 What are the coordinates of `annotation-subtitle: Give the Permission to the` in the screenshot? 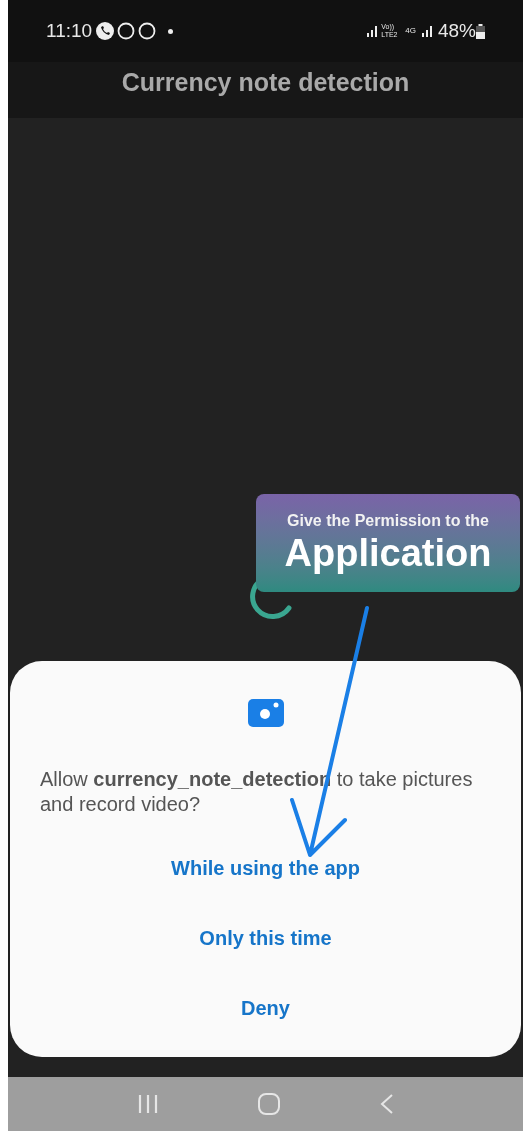 It's located at (388, 521).